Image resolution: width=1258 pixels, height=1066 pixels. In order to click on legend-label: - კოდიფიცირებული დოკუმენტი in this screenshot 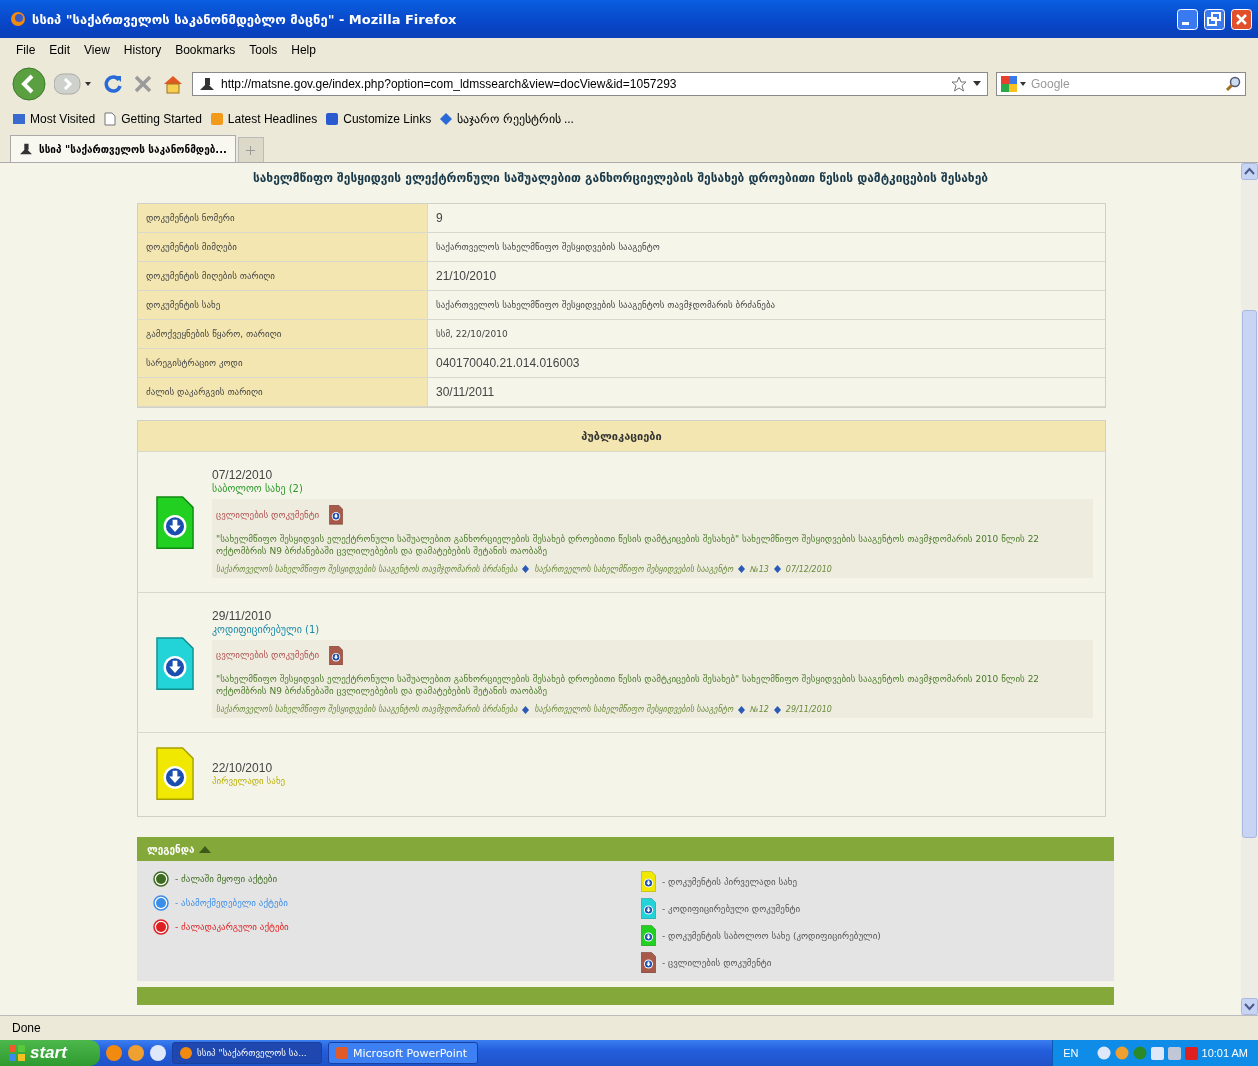, I will do `click(731, 908)`.